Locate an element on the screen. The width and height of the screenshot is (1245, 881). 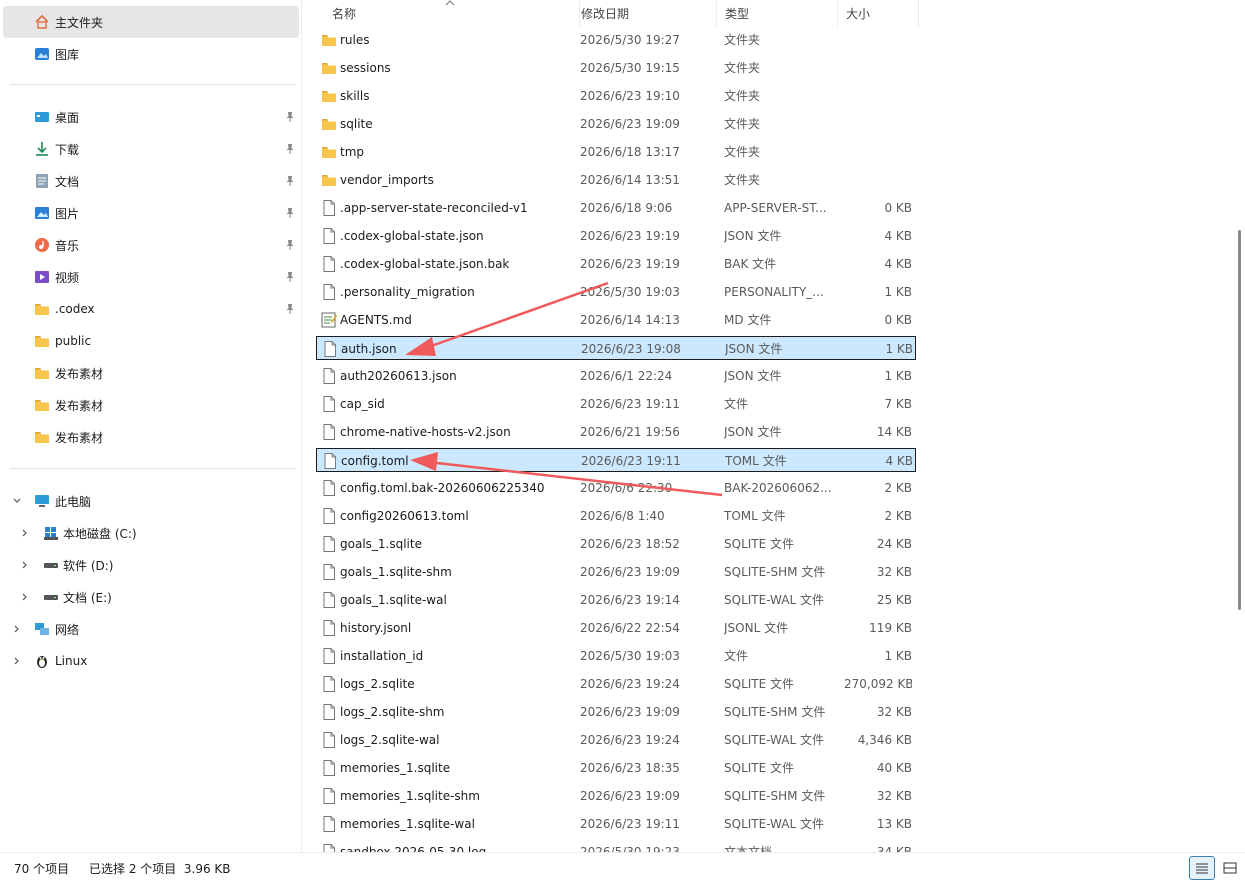
tiles-view-button is located at coordinates (1230, 868).